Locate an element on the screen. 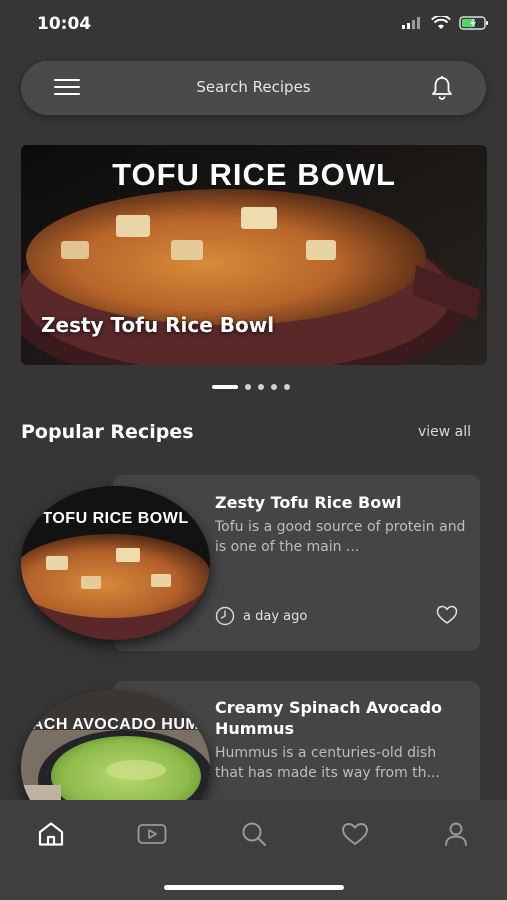  nav-search is located at coordinates (254, 834).